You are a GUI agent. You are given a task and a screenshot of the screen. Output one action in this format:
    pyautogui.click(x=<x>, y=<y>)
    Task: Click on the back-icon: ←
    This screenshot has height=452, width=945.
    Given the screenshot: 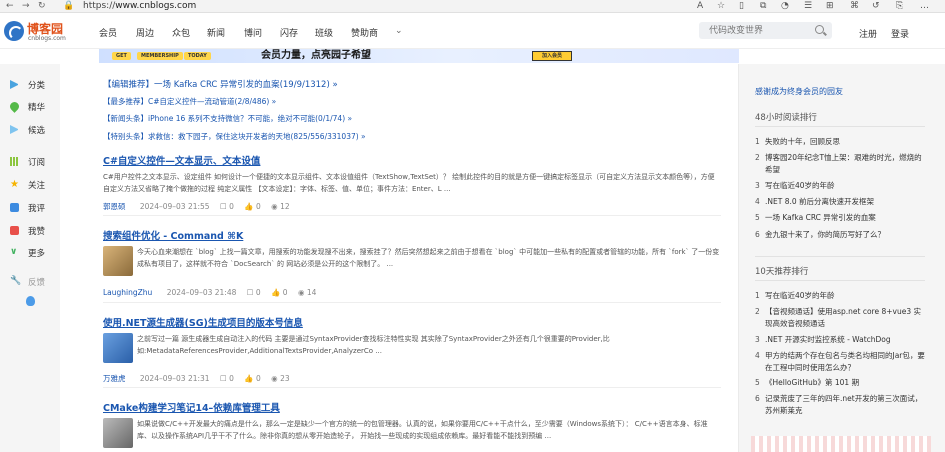 What is the action you would take?
    pyautogui.click(x=10, y=6)
    